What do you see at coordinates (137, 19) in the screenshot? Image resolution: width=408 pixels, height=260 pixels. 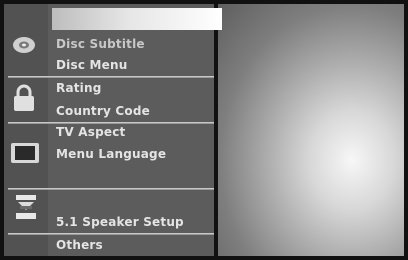 I see `menu-title-bar` at bounding box center [137, 19].